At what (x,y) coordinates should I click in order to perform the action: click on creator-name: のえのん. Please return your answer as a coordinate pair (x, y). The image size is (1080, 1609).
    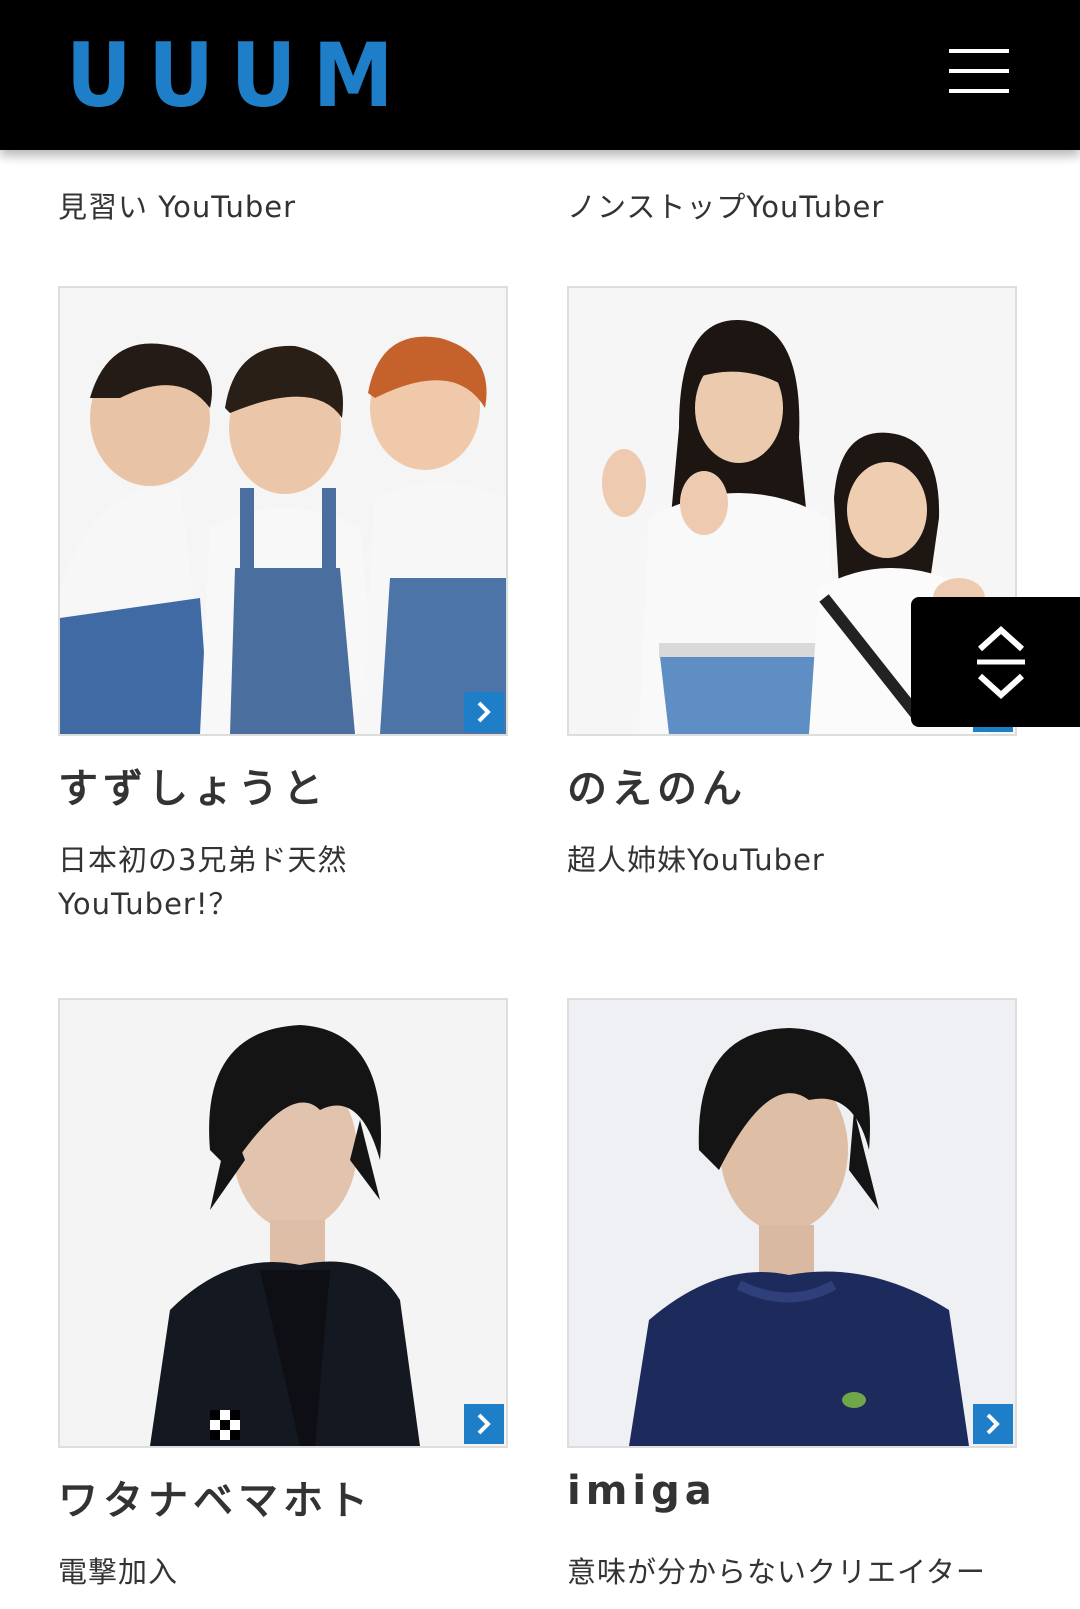
    Looking at the image, I should click on (657, 785).